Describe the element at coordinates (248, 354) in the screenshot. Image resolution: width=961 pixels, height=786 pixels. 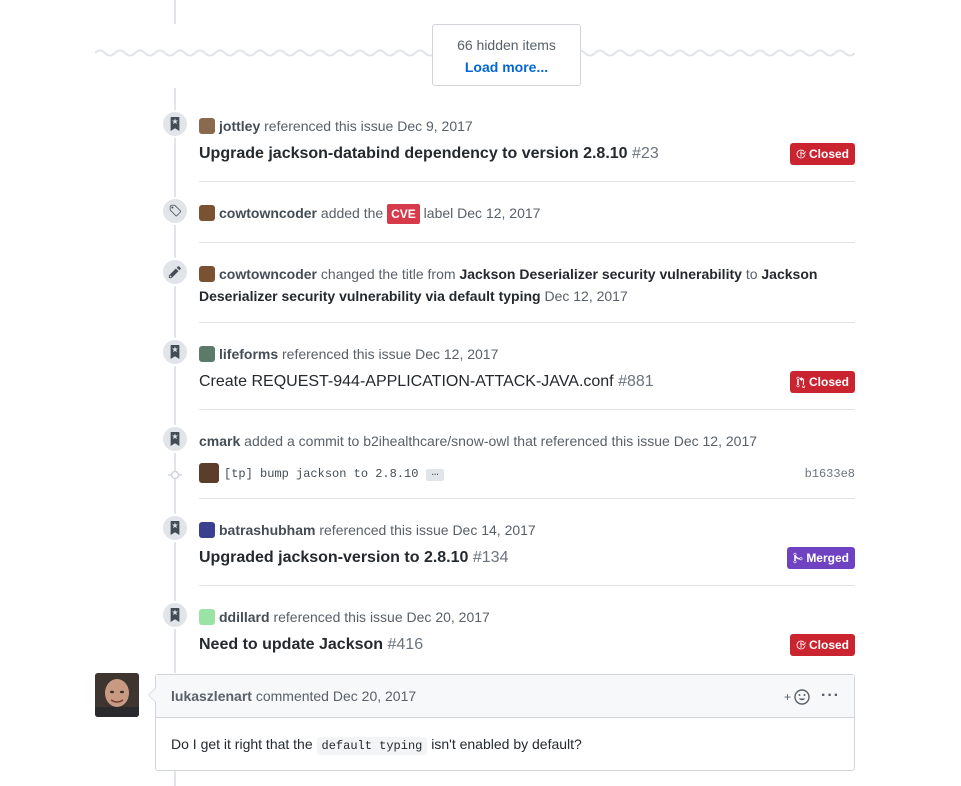
I see `event-user: lifeforms` at that location.